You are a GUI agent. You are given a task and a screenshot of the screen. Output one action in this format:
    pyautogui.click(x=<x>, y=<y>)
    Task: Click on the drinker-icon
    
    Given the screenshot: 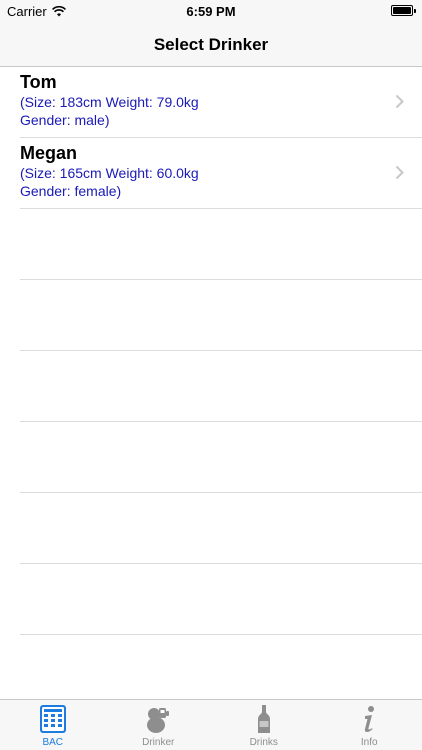 What is the action you would take?
    pyautogui.click(x=158, y=720)
    